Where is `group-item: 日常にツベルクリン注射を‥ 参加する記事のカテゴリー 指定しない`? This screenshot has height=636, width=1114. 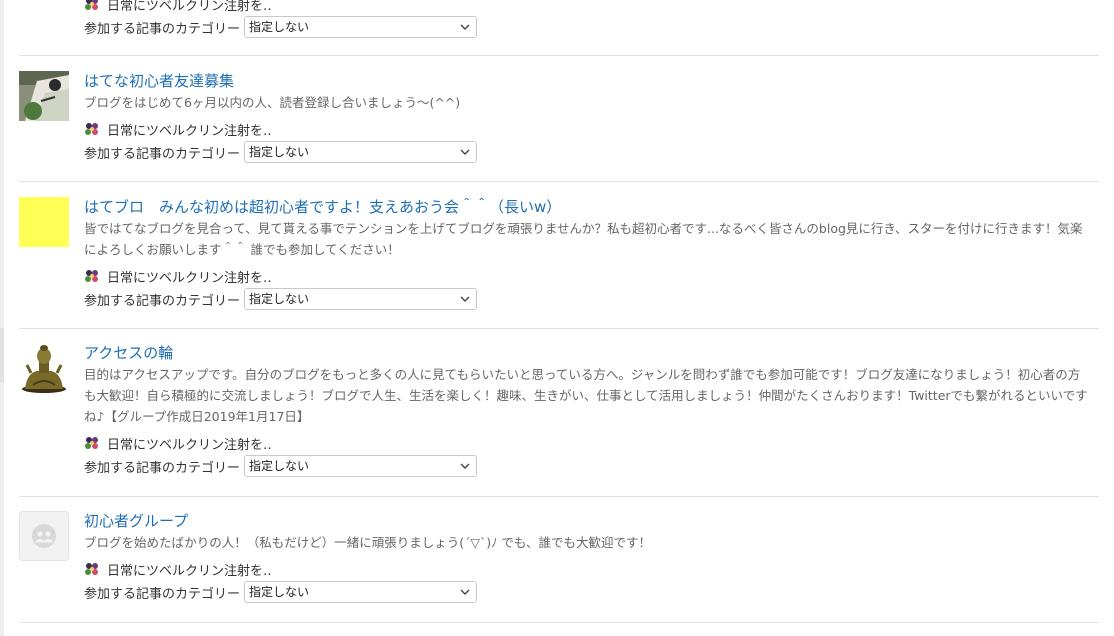
group-item: 日常にツベルクリン注射を‥ 参加する記事のカテゴリー 指定しない is located at coordinates (559, 22).